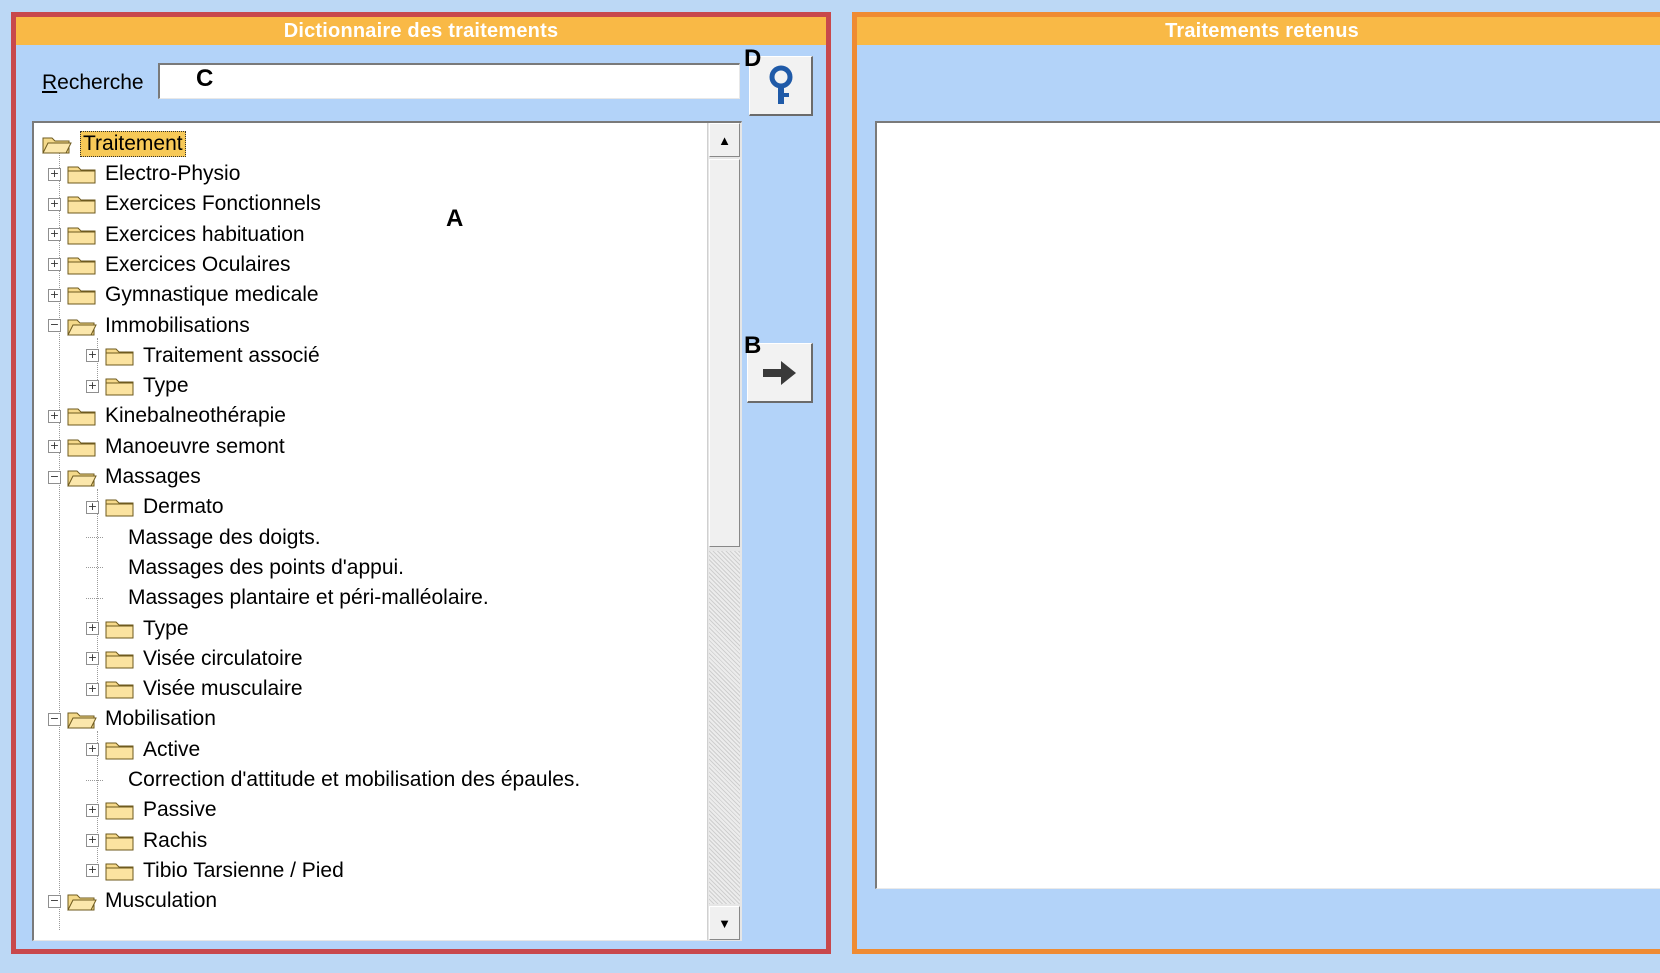 Image resolution: width=1660 pixels, height=973 pixels. What do you see at coordinates (421, 31) in the screenshot?
I see `treatment-dictionary-title: Dictionnaire des traitements` at bounding box center [421, 31].